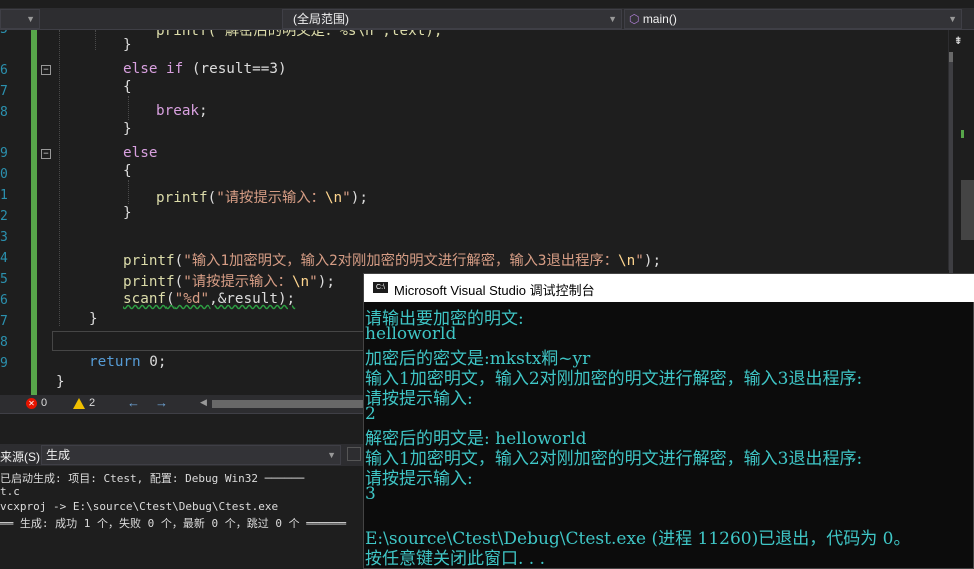 The height and width of the screenshot is (569, 974). What do you see at coordinates (455, 559) in the screenshot?
I see `console-line: 按任意键关闭此窗口. . .` at bounding box center [455, 559].